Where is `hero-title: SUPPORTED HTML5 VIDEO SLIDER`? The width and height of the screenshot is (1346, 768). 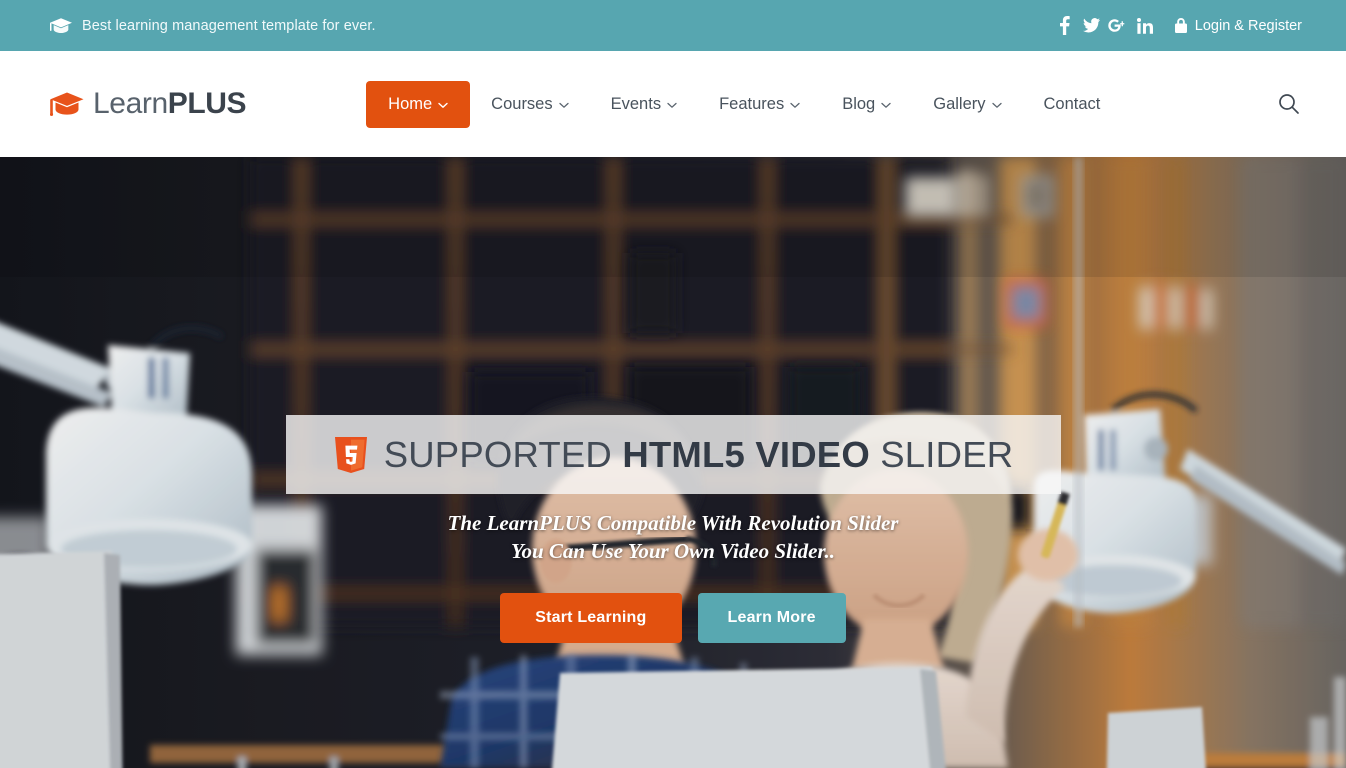 hero-title: SUPPORTED HTML5 VIDEO SLIDER is located at coordinates (699, 455).